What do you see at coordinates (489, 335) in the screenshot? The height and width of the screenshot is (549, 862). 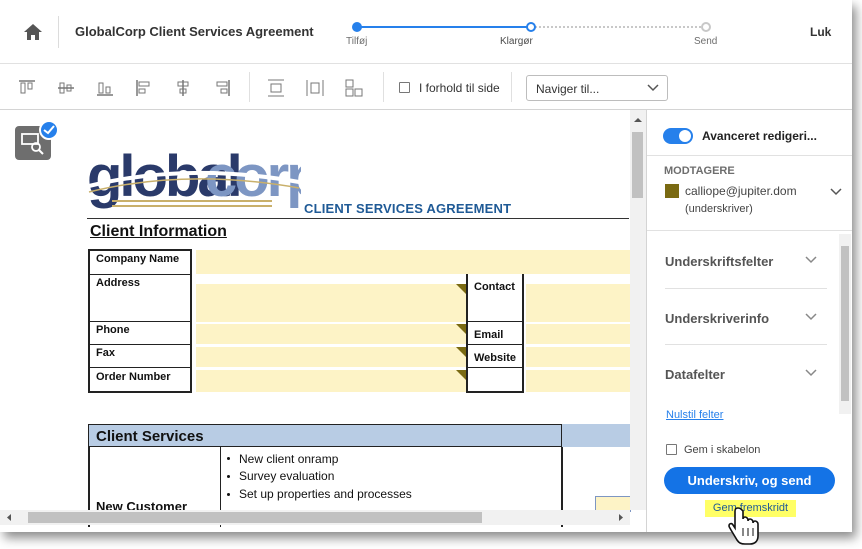 I see `email-label: Email` at bounding box center [489, 335].